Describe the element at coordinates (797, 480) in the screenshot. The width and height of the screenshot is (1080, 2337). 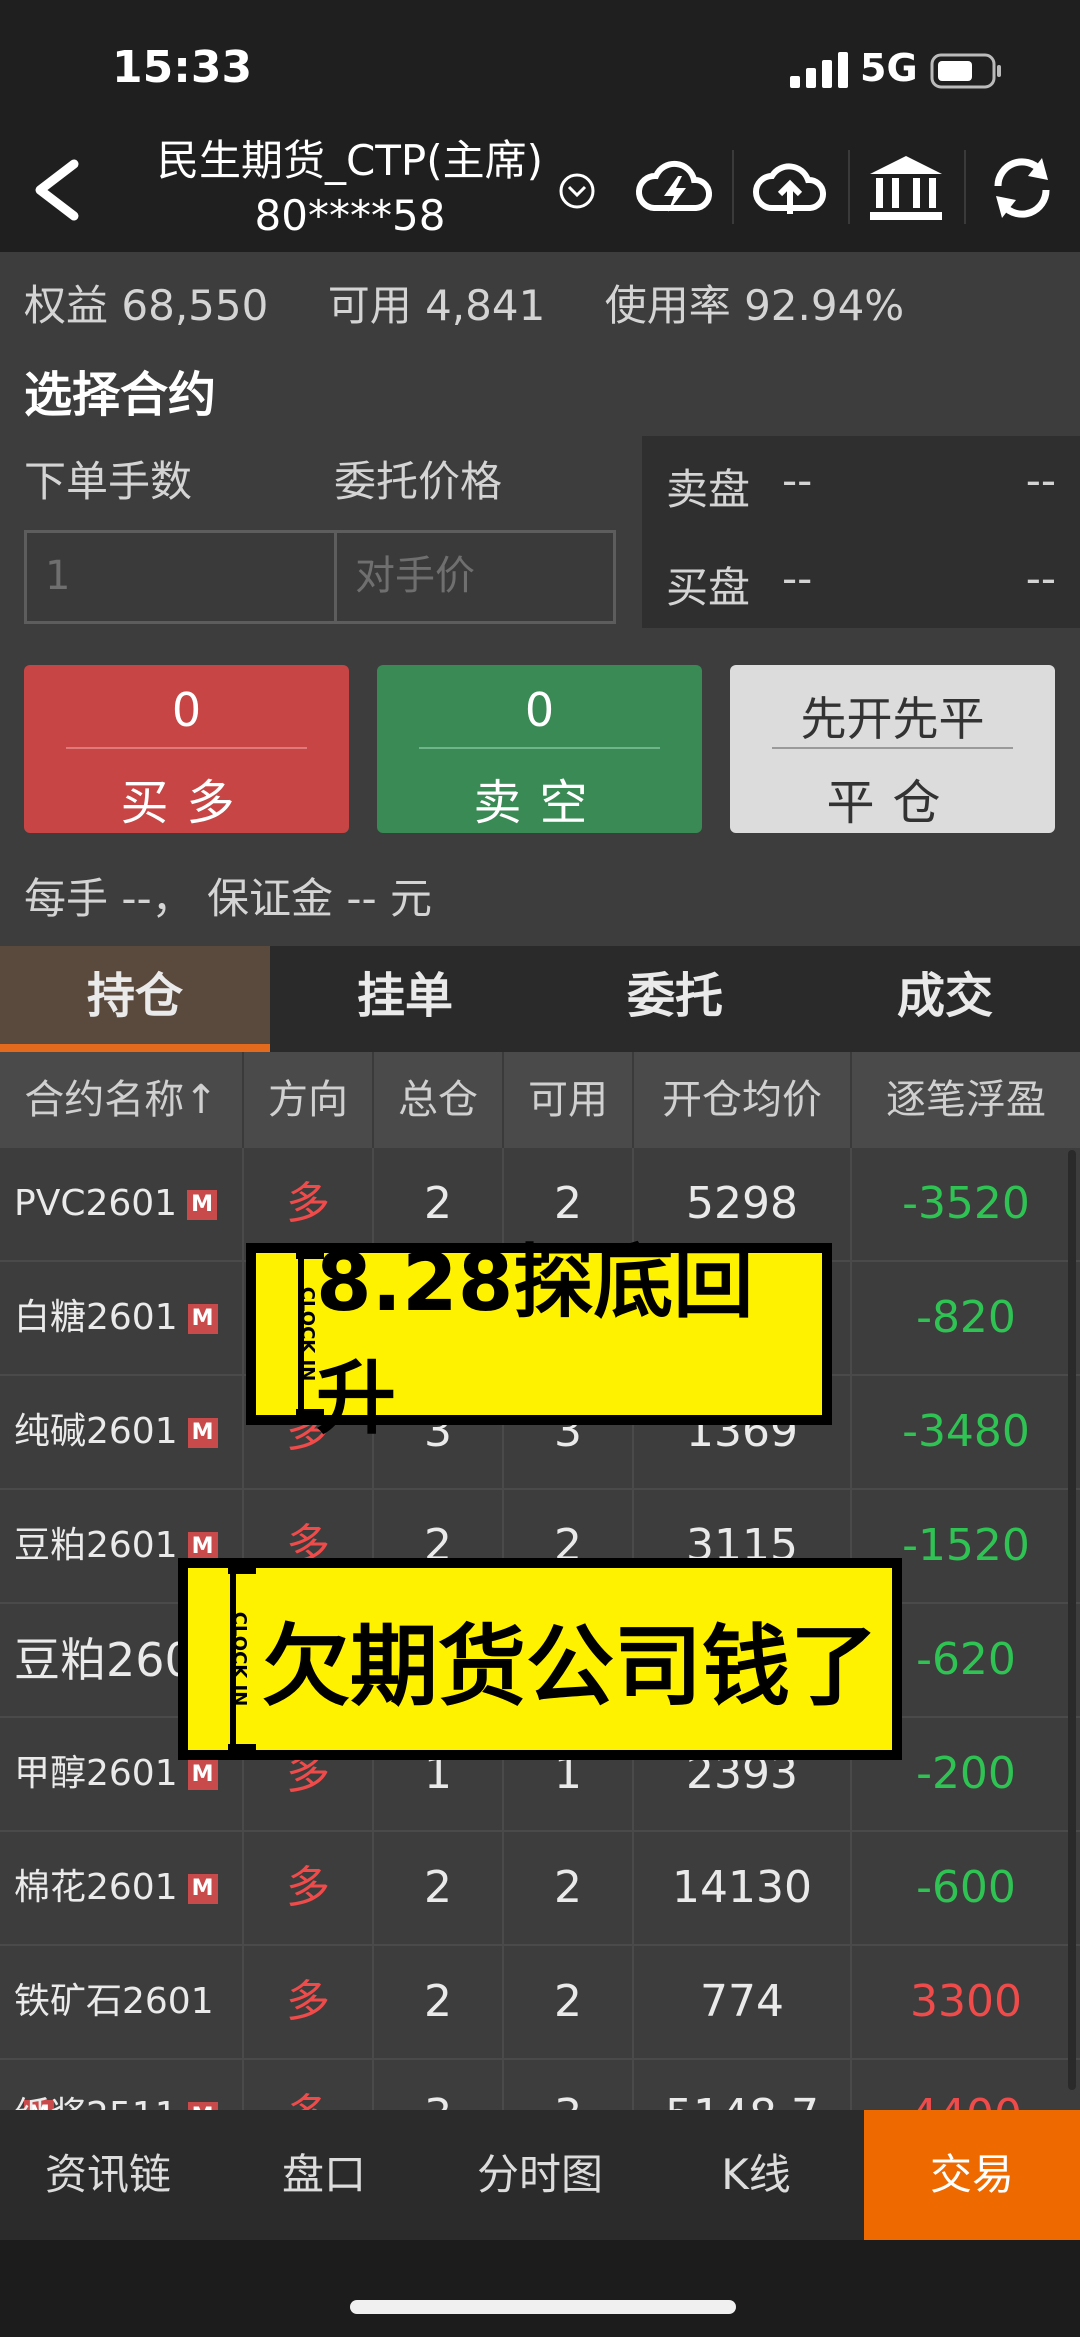
I see `ask-price: --` at that location.